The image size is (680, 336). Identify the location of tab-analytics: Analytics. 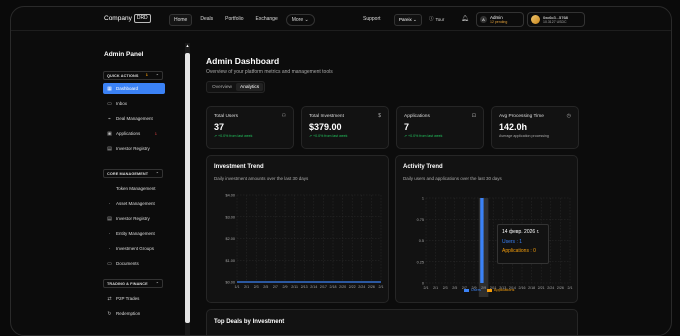
(250, 87).